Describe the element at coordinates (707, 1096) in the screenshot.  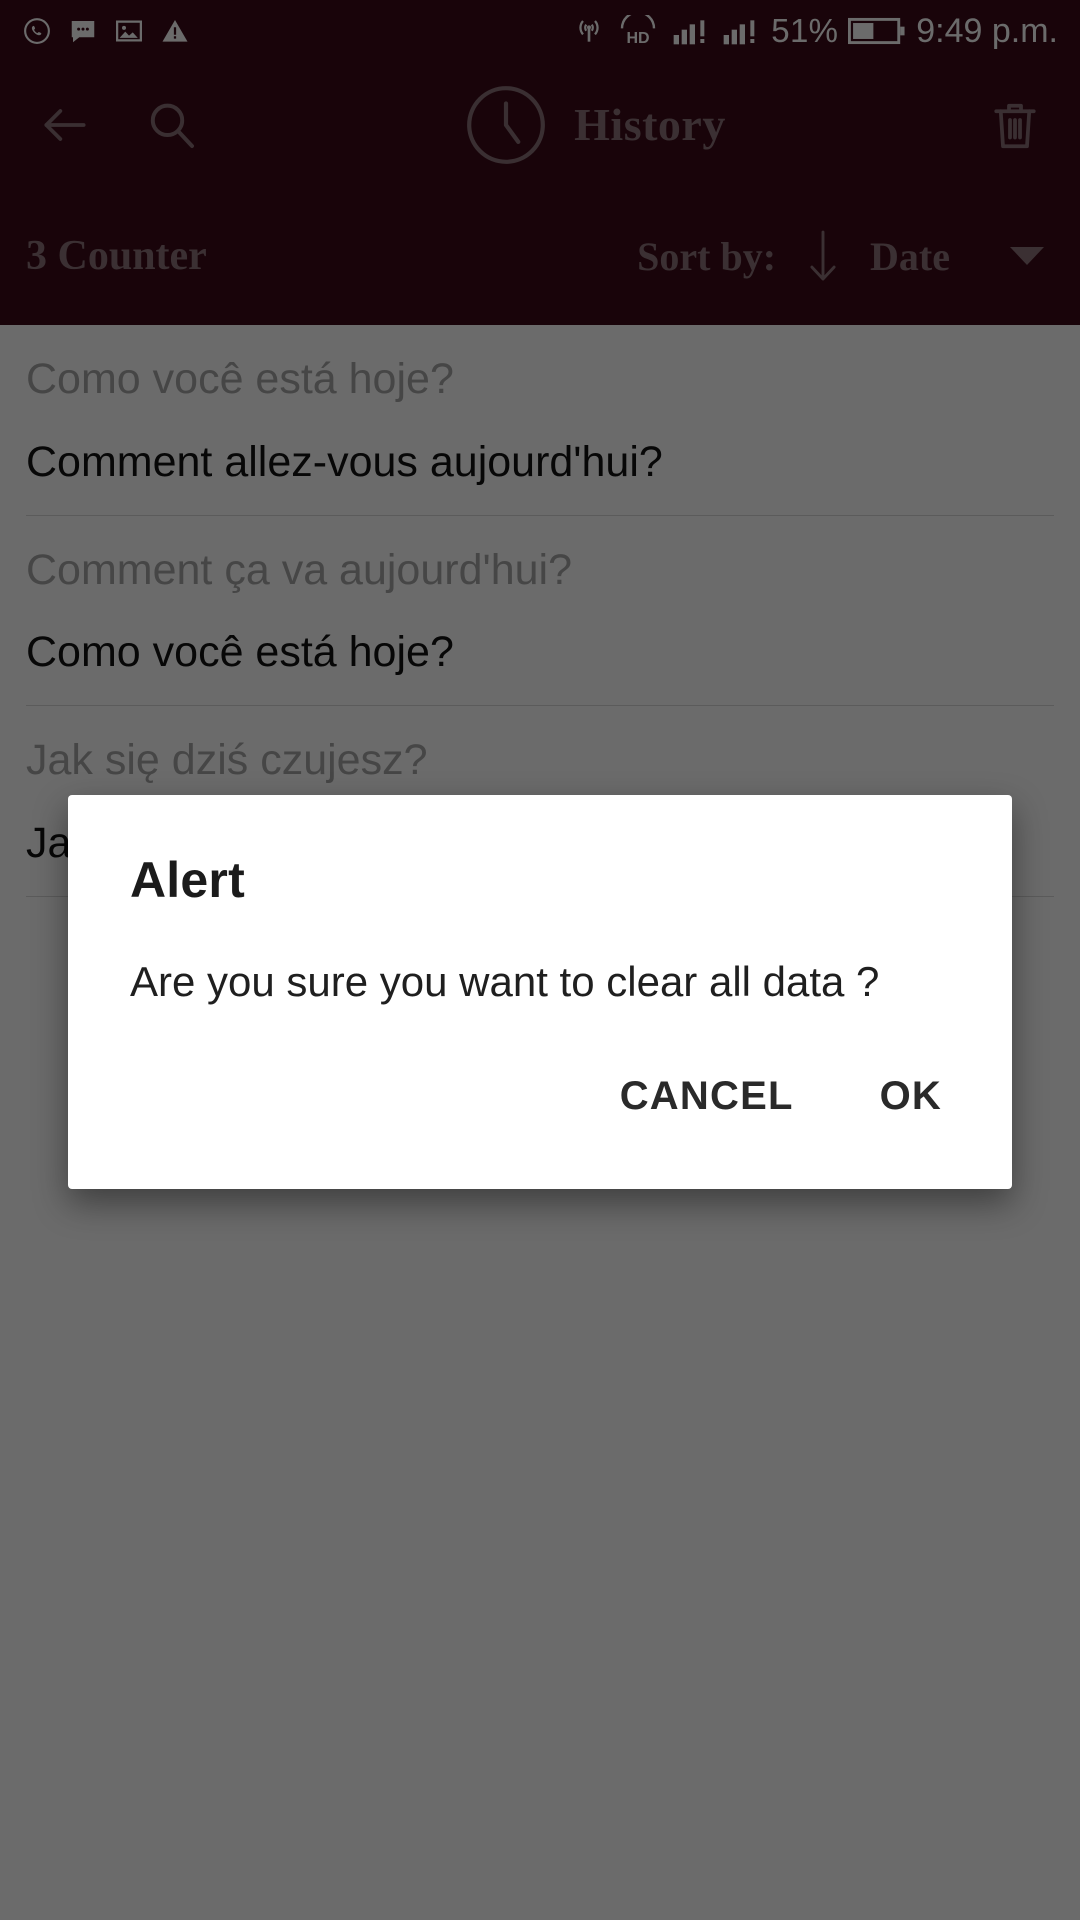
I see `cancel-button: CANCEL` at that location.